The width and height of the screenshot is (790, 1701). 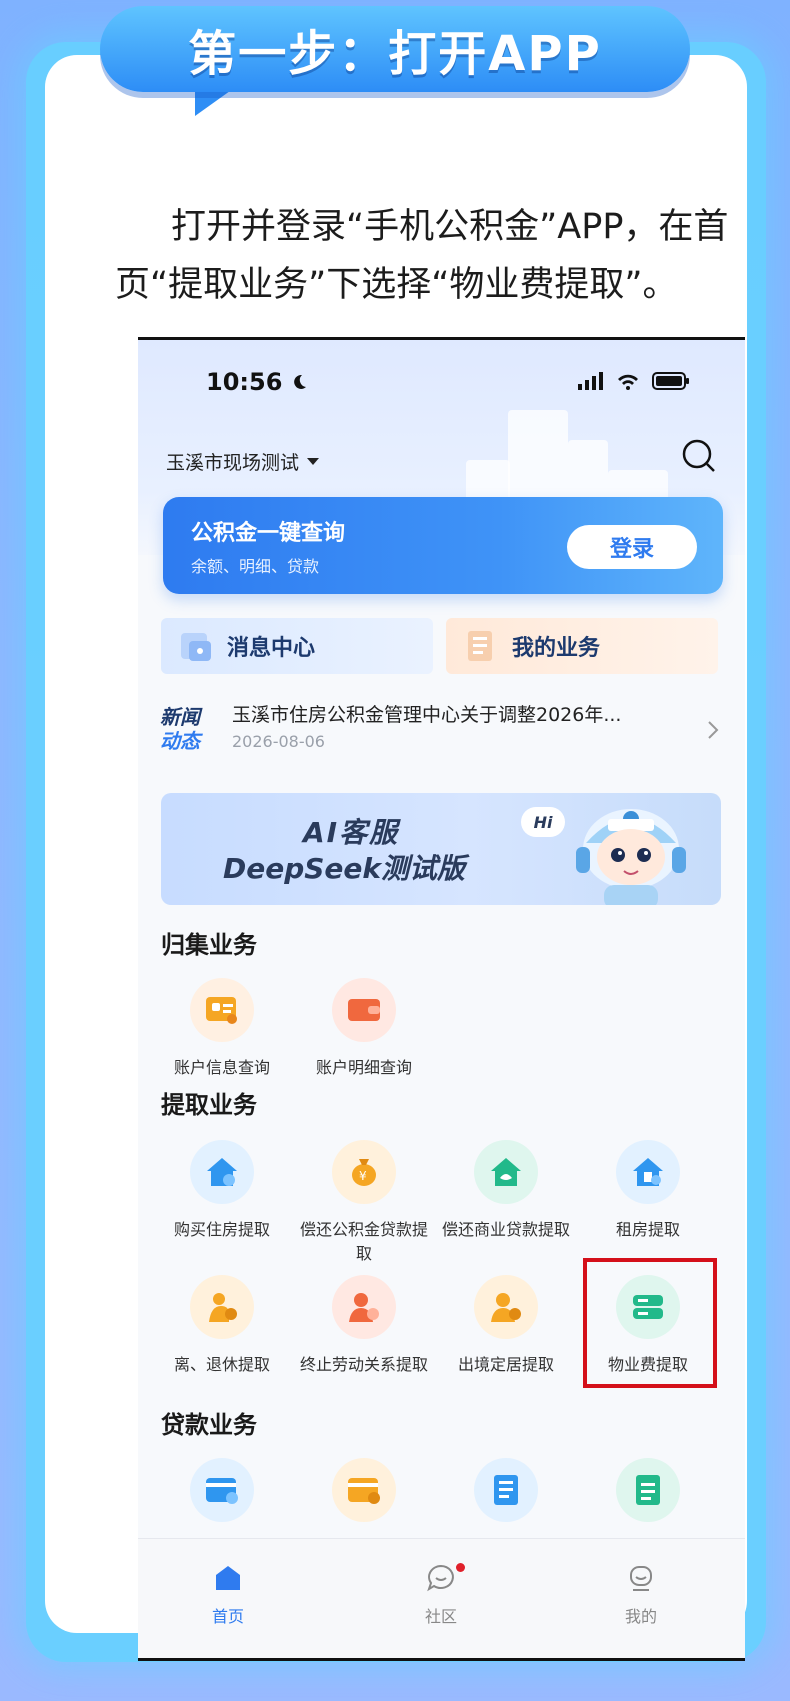 I want to click on step-banner: 第一步：打开APP, so click(x=395, y=49).